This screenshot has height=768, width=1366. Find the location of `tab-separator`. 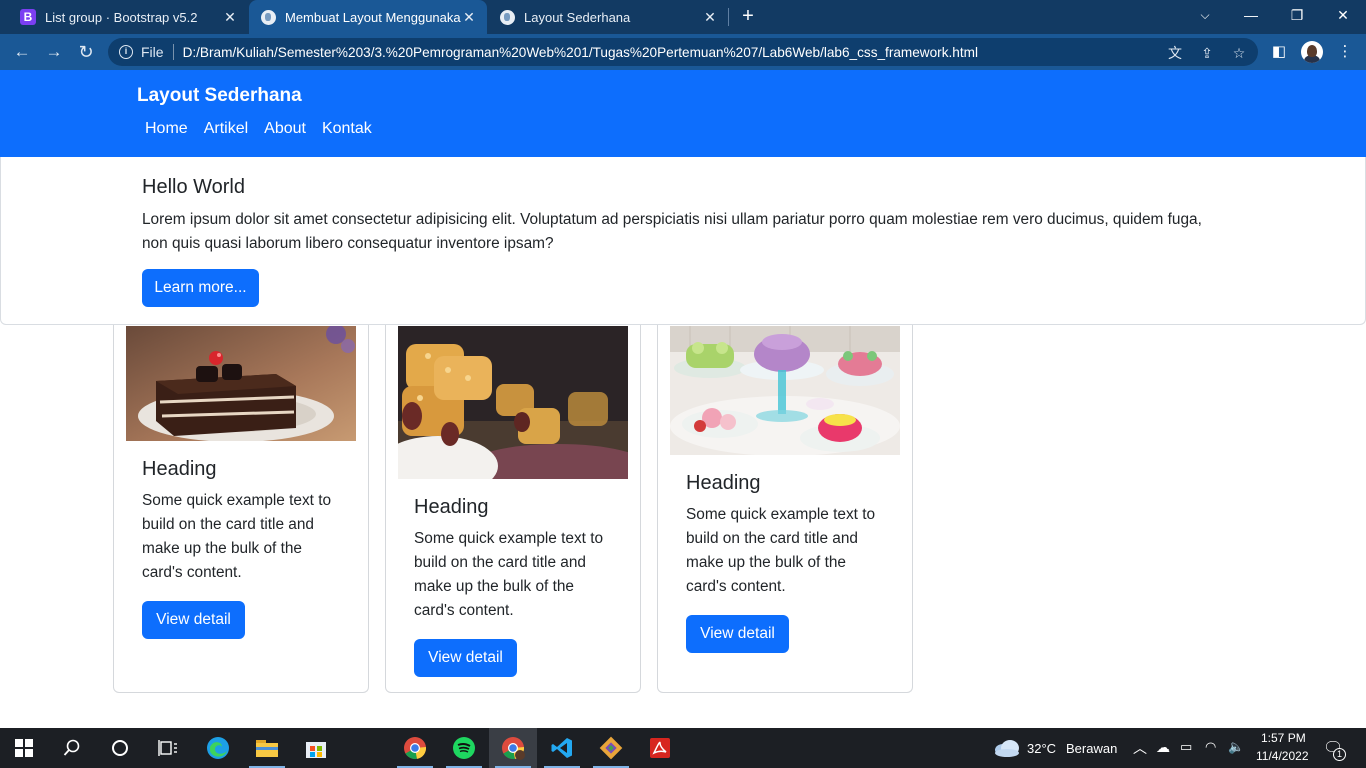

tab-separator is located at coordinates (728, 17).